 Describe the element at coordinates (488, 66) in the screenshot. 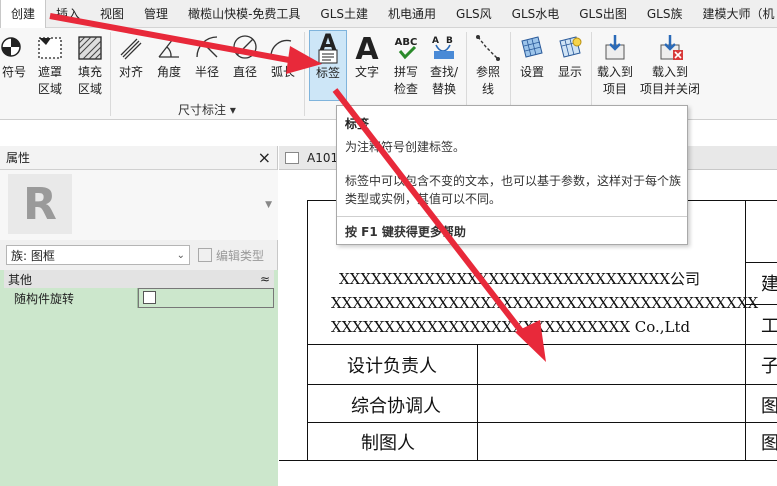

I see `reference-line-button: 参照 线` at that location.